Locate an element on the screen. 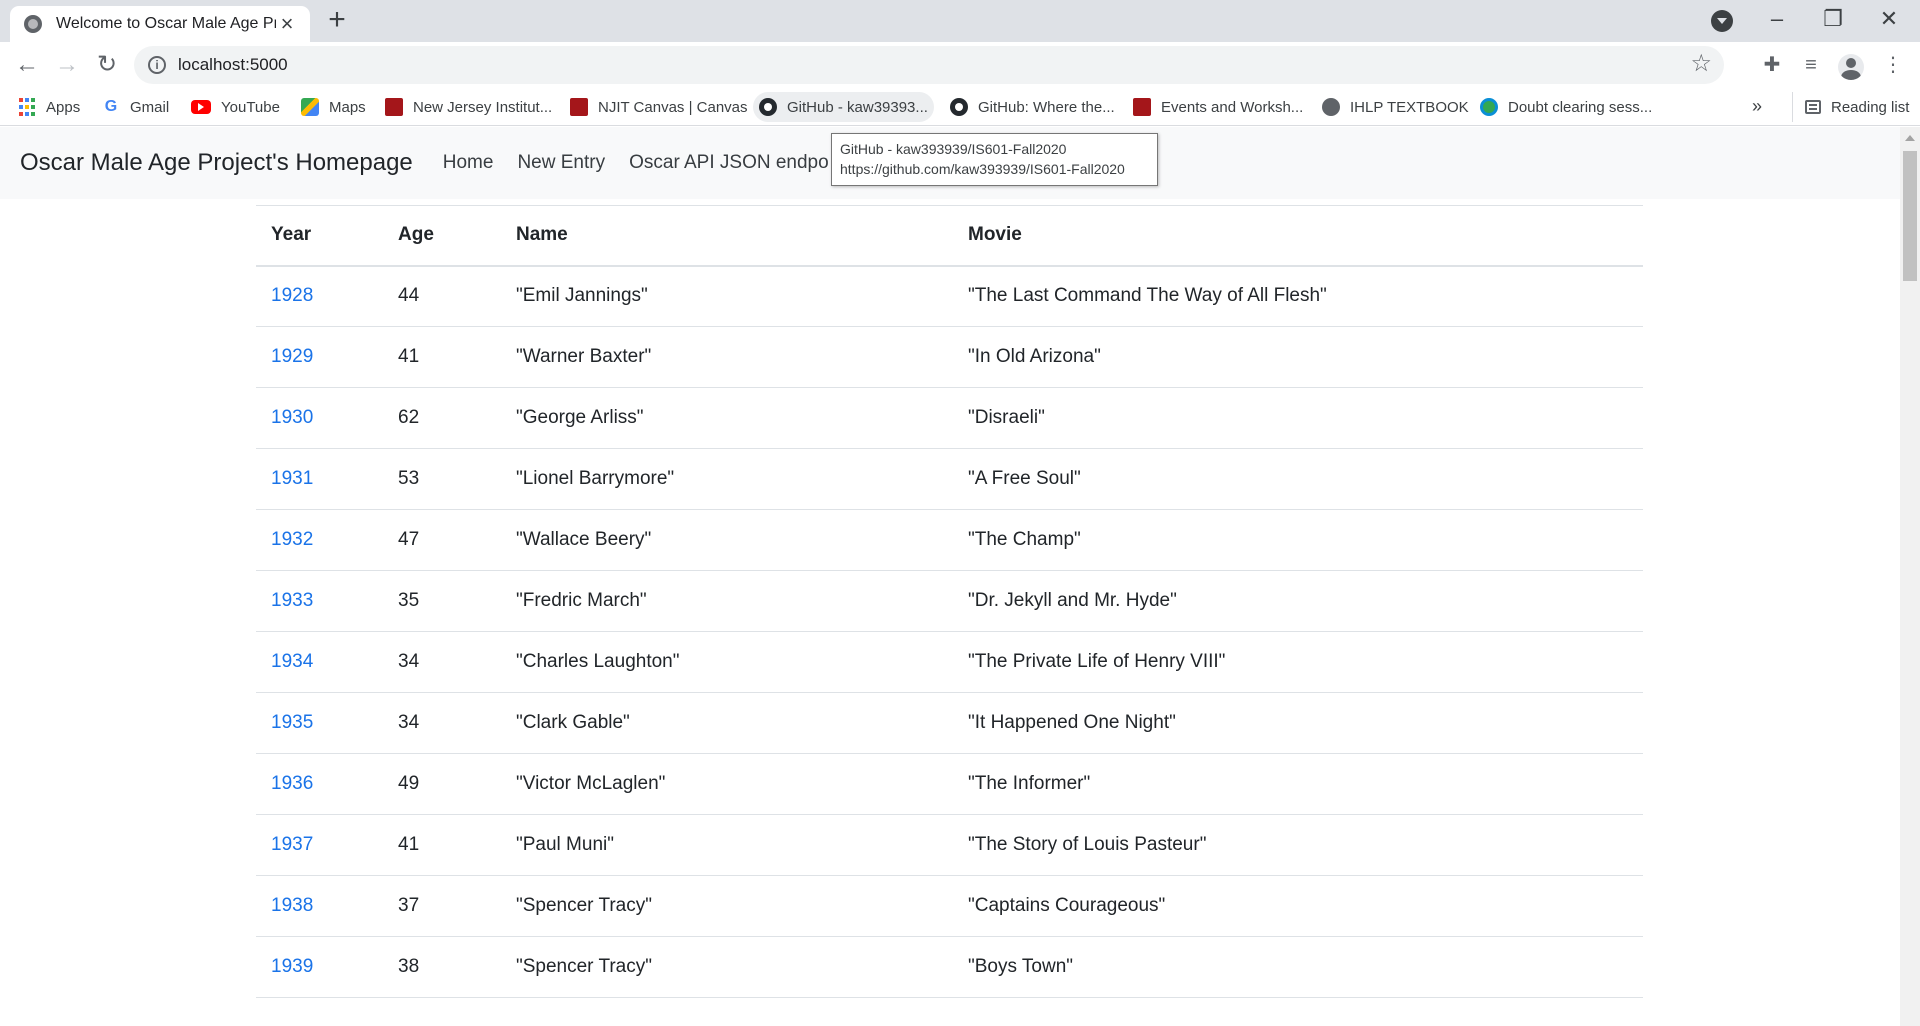 The image size is (1920, 1026). year-link: 1930 is located at coordinates (292, 417).